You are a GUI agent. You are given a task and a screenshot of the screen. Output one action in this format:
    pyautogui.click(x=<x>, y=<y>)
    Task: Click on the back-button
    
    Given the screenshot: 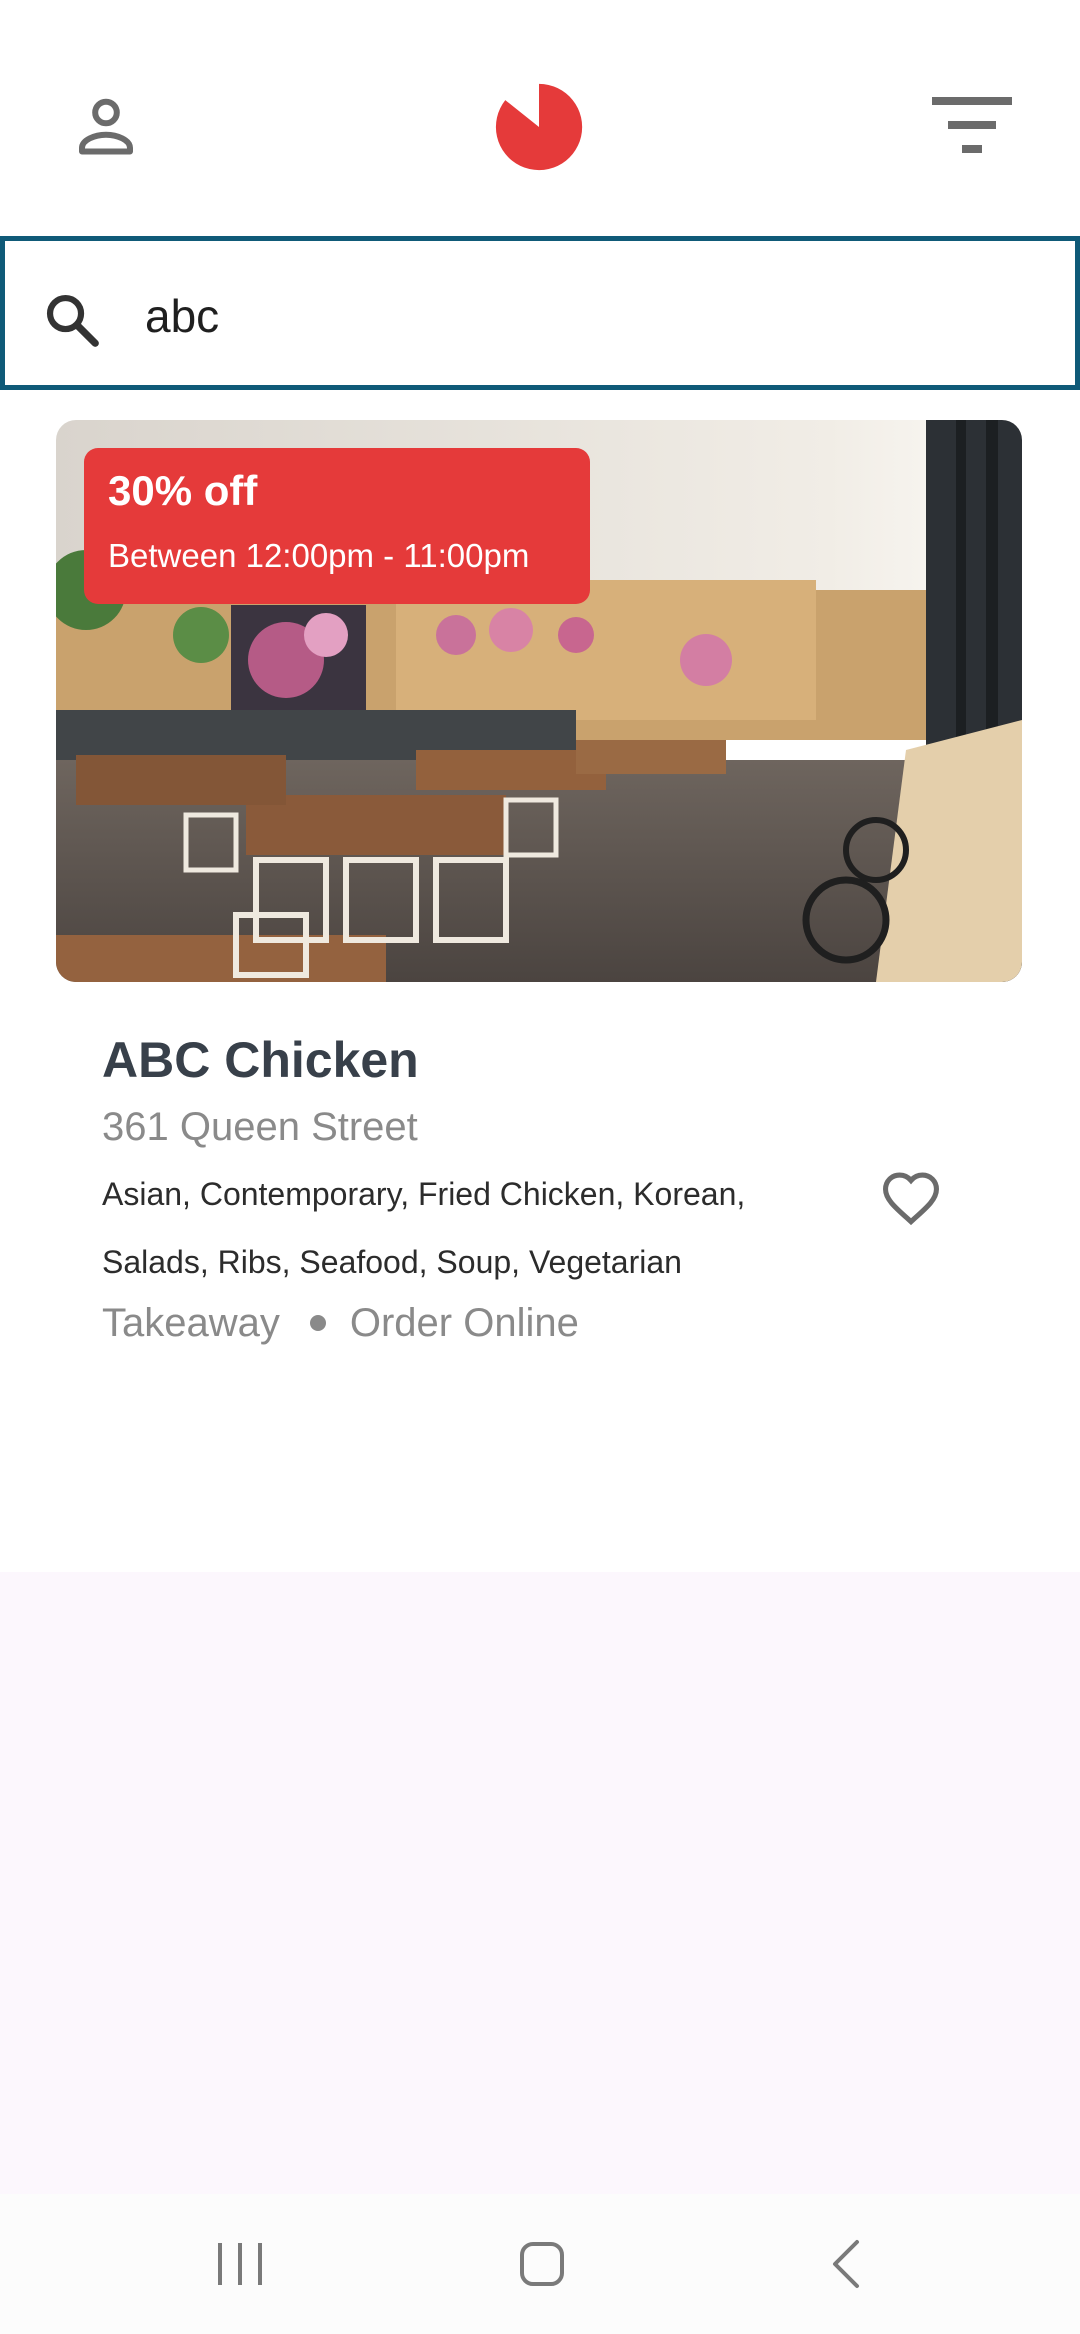 What is the action you would take?
    pyautogui.click(x=846, y=2264)
    